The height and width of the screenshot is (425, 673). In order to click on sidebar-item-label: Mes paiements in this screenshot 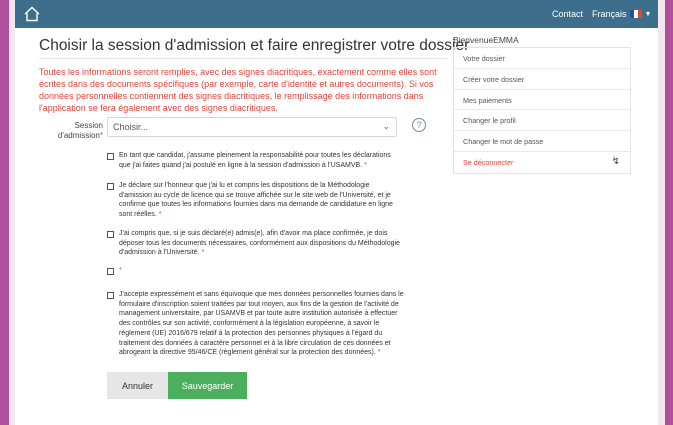, I will do `click(487, 100)`.